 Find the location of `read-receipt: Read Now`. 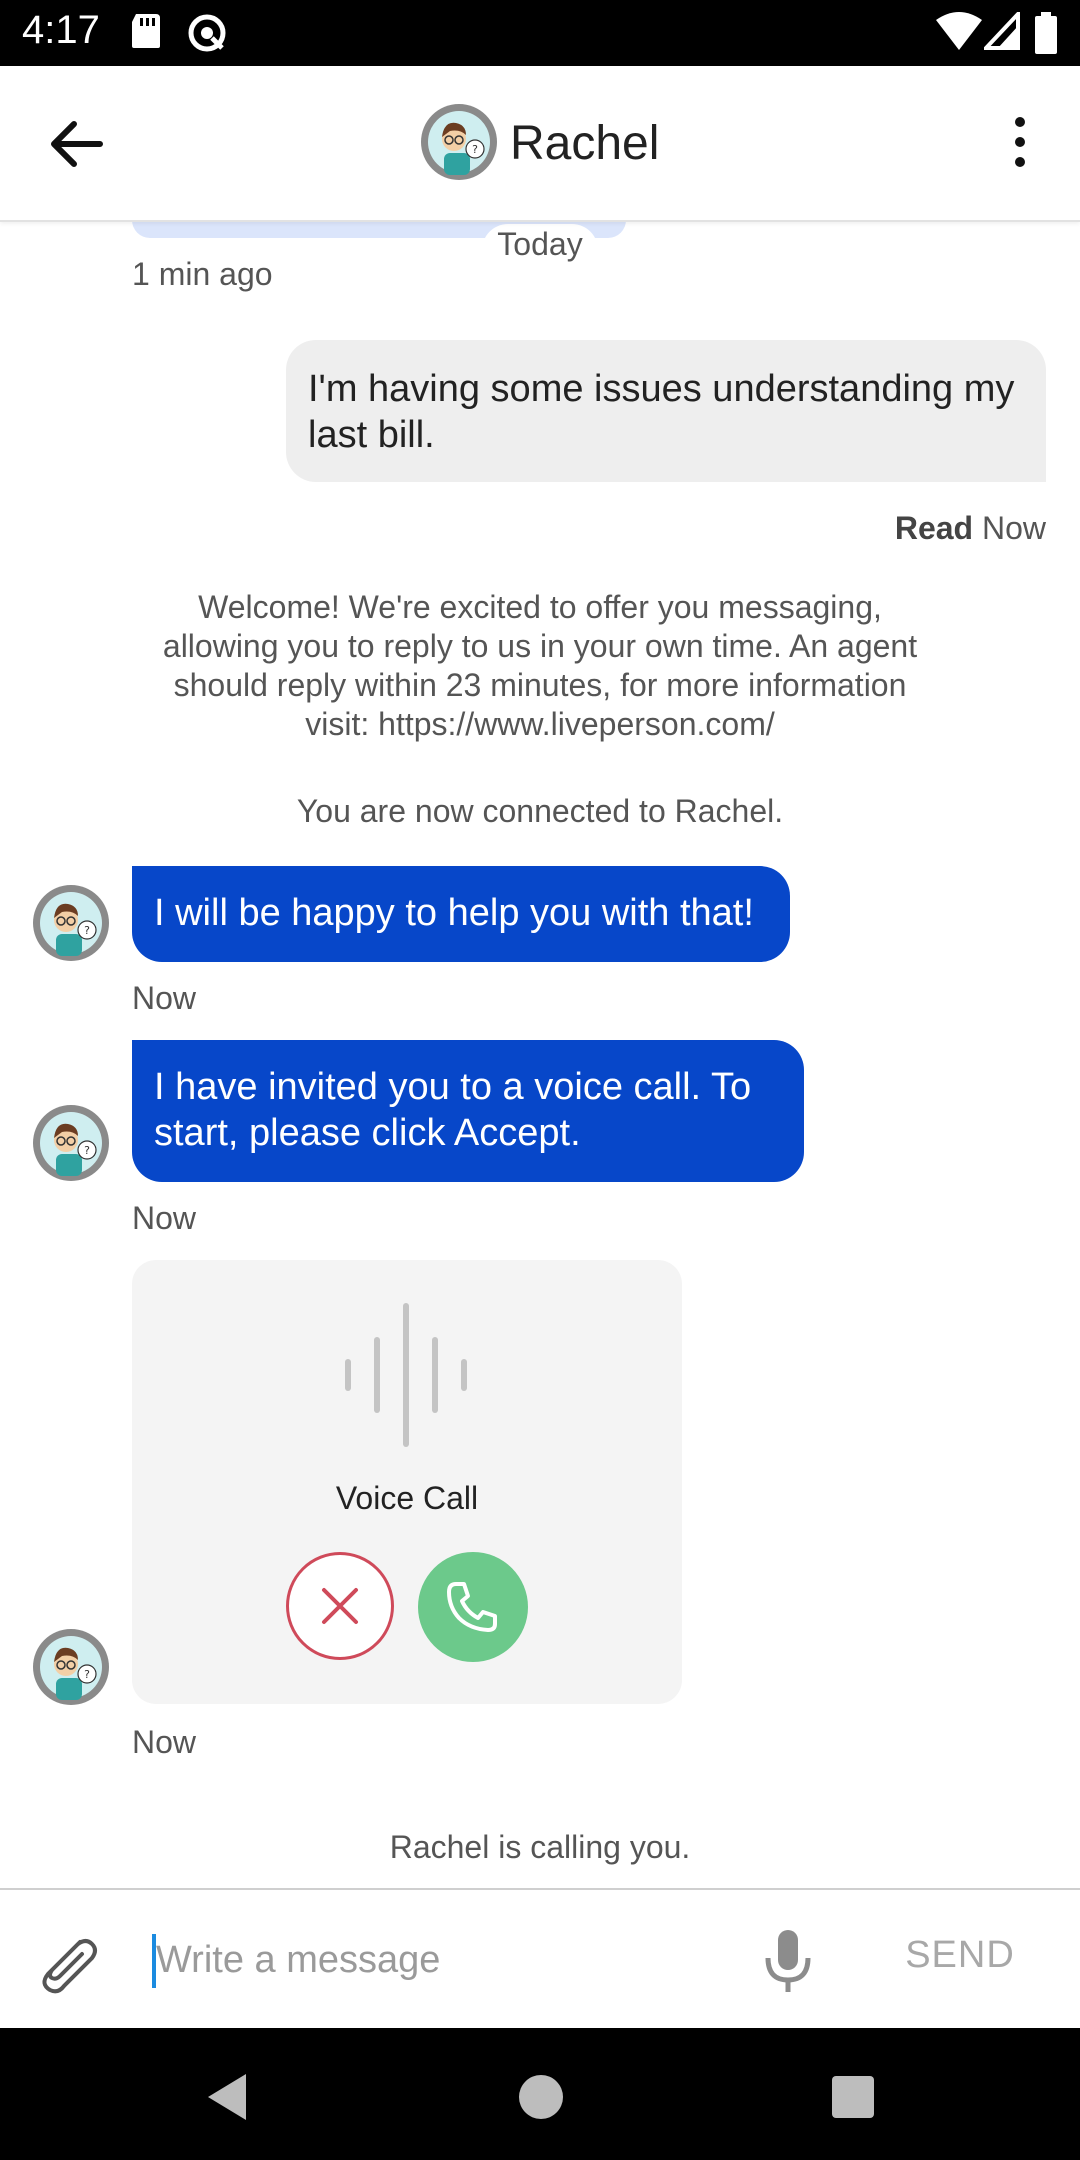

read-receipt: Read Now is located at coordinates (970, 528).